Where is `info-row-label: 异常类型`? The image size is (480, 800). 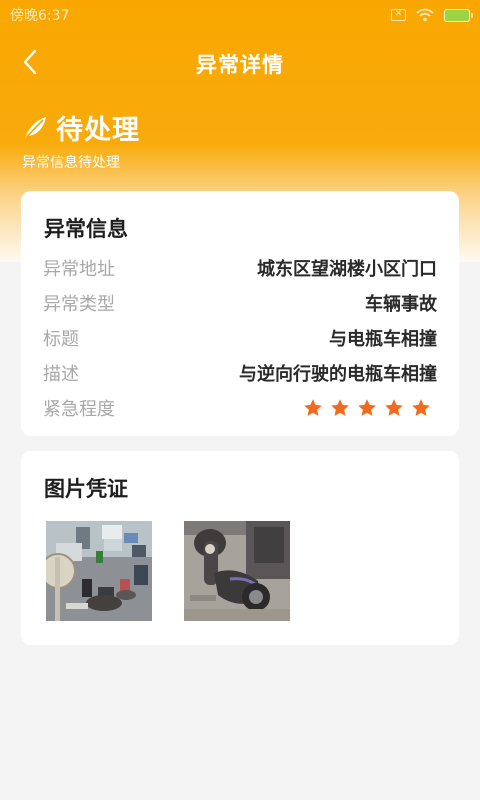 info-row-label: 异常类型 is located at coordinates (79, 304).